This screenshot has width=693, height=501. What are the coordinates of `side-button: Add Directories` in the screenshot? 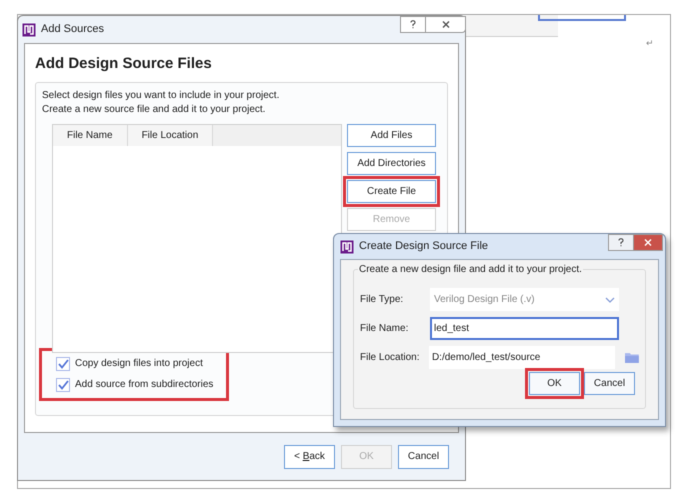 It's located at (391, 163).